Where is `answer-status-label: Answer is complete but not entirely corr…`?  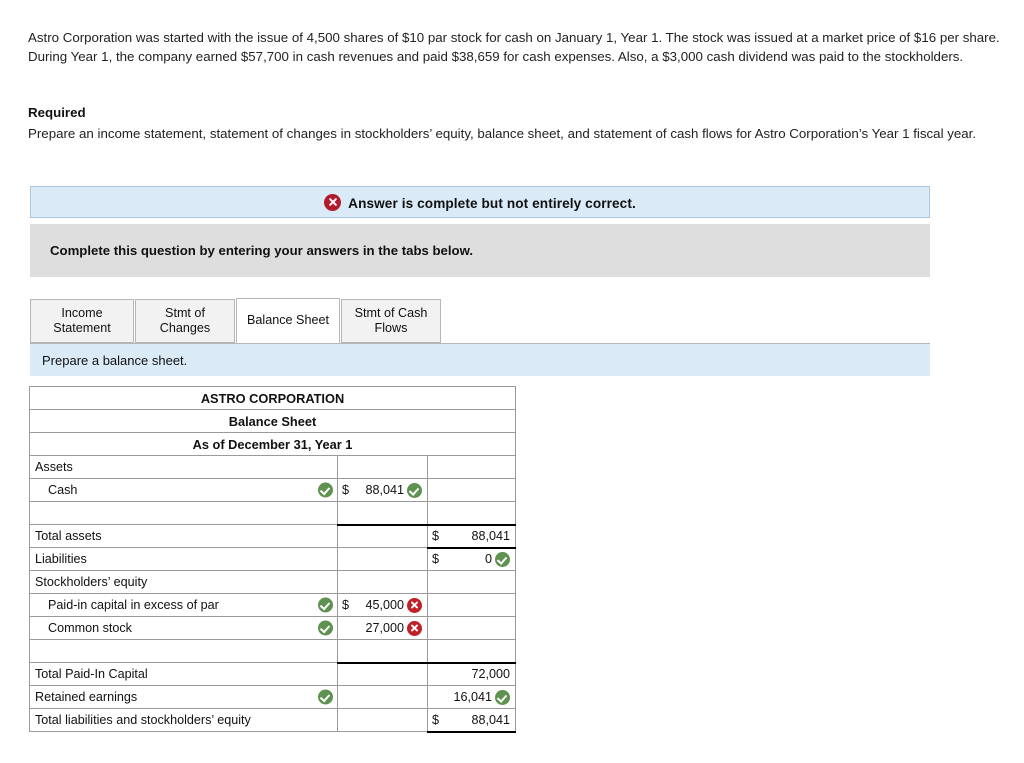
answer-status-label: Answer is complete but not entirely corr… is located at coordinates (492, 203).